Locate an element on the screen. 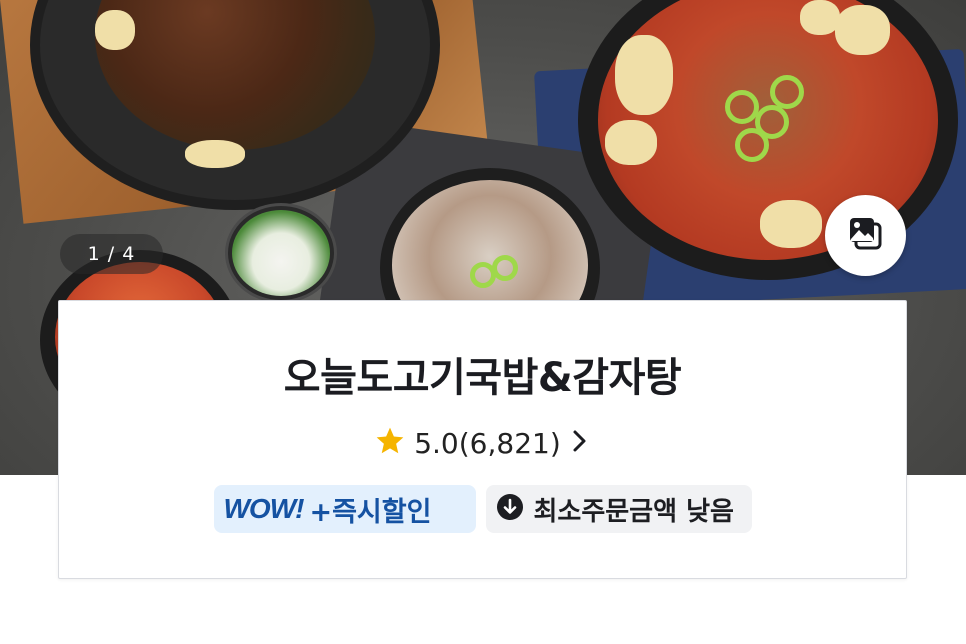  chevron-right-icon is located at coordinates (580, 443).